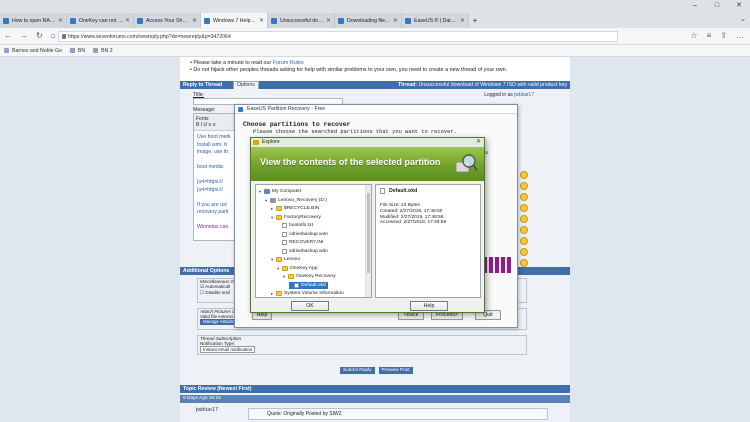 The width and height of the screenshot is (750, 422). Describe the element at coordinates (398, 414) in the screenshot. I see `quote-box: Quote: Originally Posted by SIW2` at that location.